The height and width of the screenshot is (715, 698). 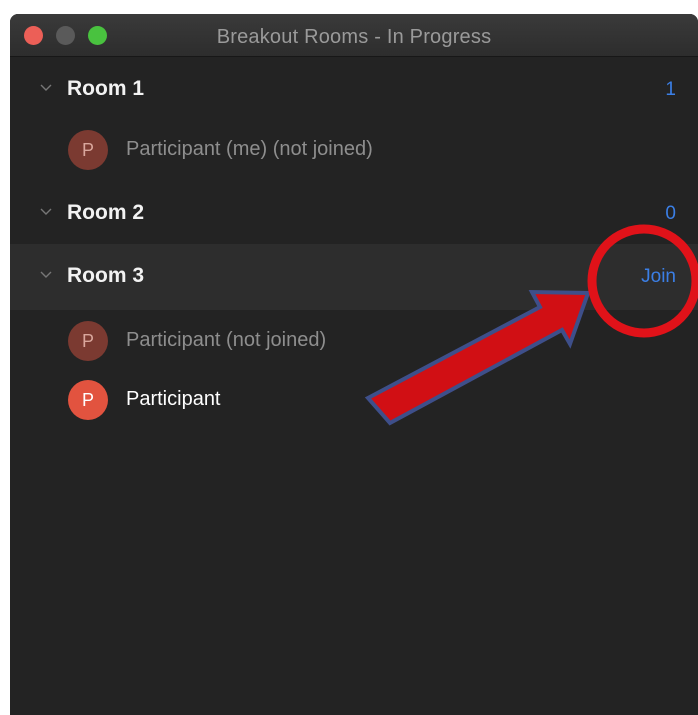 I want to click on participant-item: P Participant, so click(x=354, y=400).